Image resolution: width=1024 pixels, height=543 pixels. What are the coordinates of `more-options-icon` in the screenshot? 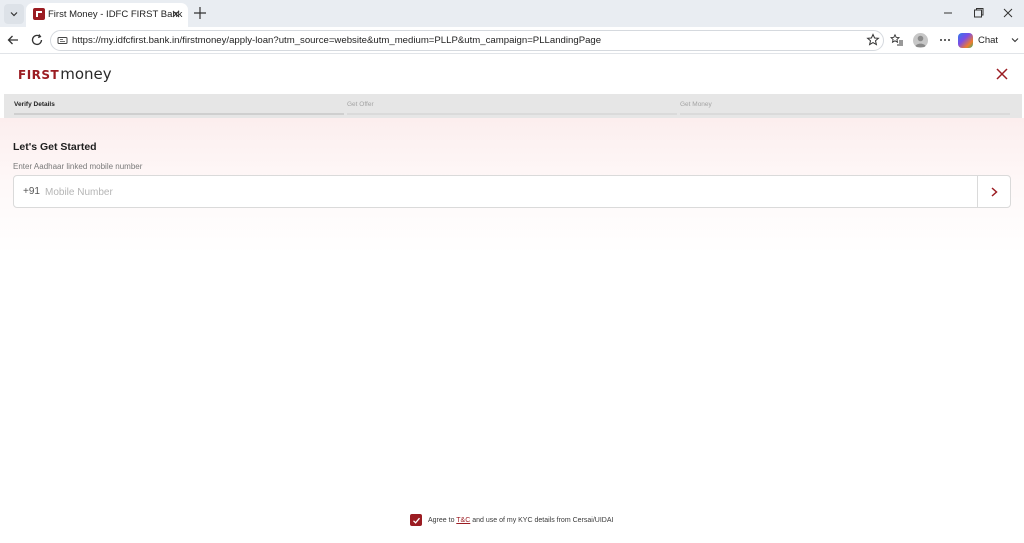 It's located at (945, 40).